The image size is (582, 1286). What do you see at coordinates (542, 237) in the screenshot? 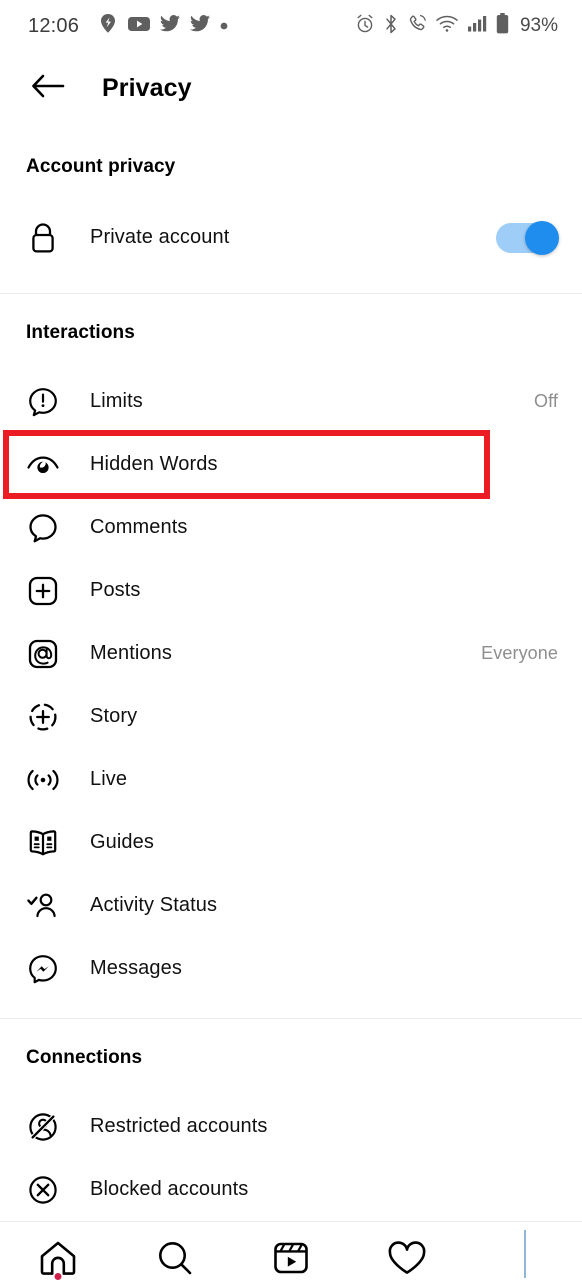
I see `toggle-knob` at bounding box center [542, 237].